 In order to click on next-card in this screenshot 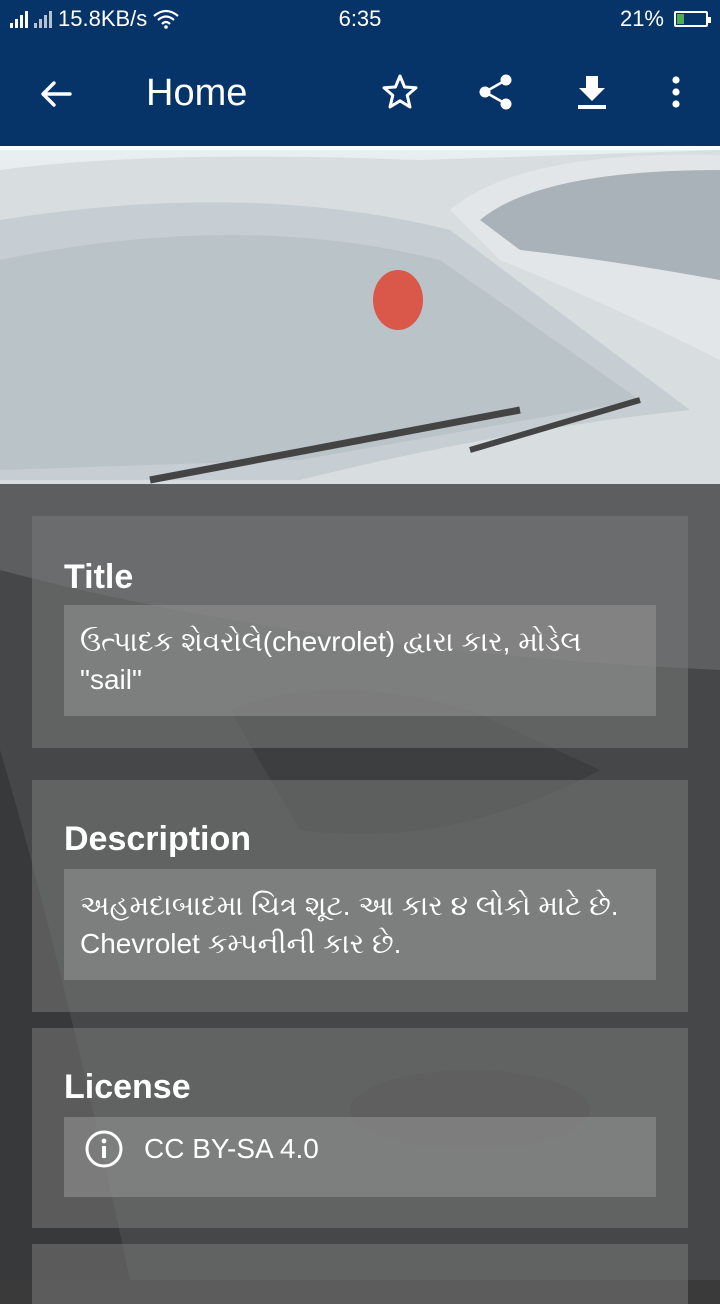, I will do `click(360, 1274)`.